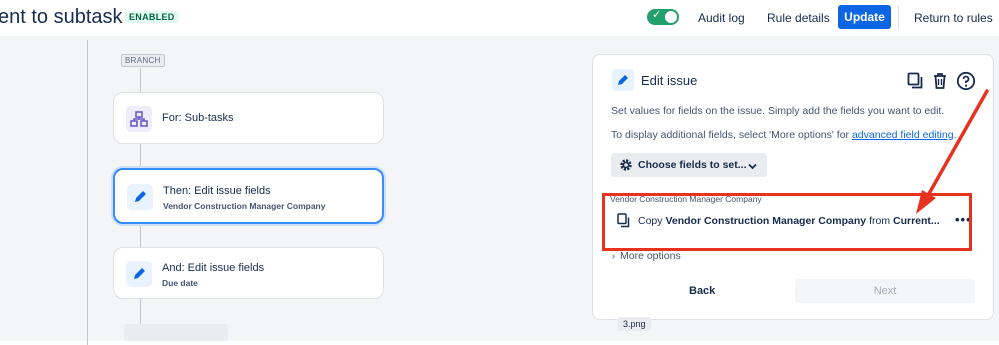 Image resolution: width=999 pixels, height=345 pixels. What do you see at coordinates (634, 324) in the screenshot?
I see `file-name-tag: 3.png` at bounding box center [634, 324].